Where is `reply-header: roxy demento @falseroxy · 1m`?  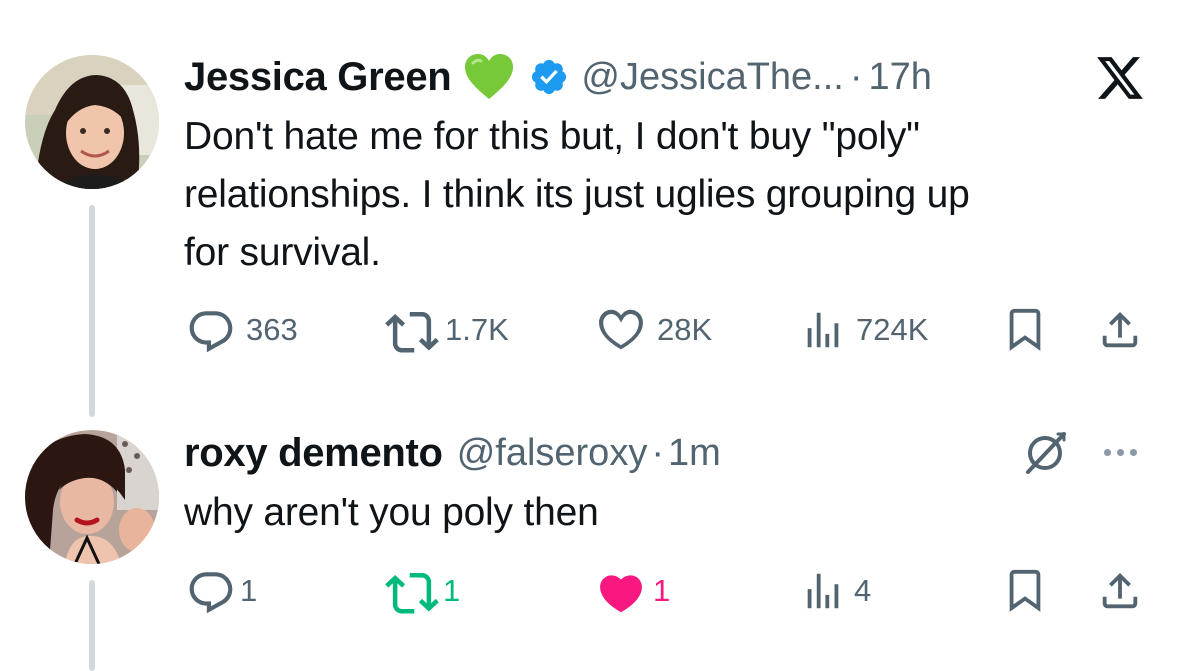
reply-header: roxy demento @falseroxy · 1m is located at coordinates (452, 453).